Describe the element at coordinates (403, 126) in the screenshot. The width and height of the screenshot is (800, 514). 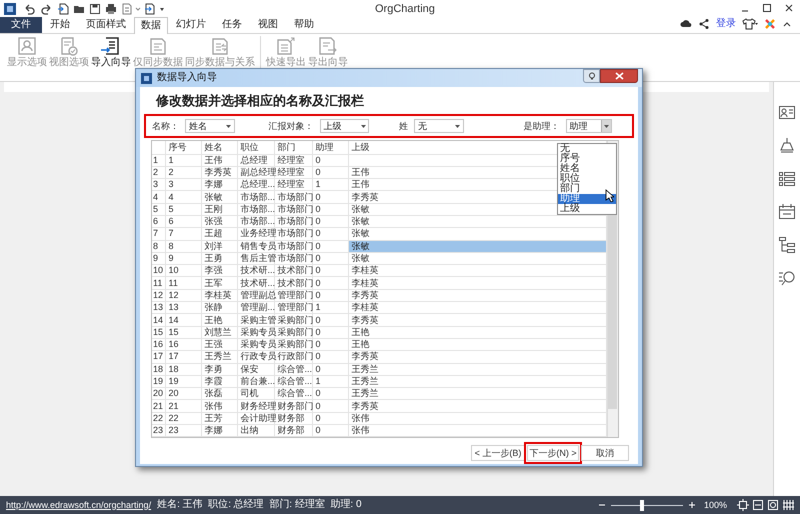
I see `field-label: 姓` at that location.